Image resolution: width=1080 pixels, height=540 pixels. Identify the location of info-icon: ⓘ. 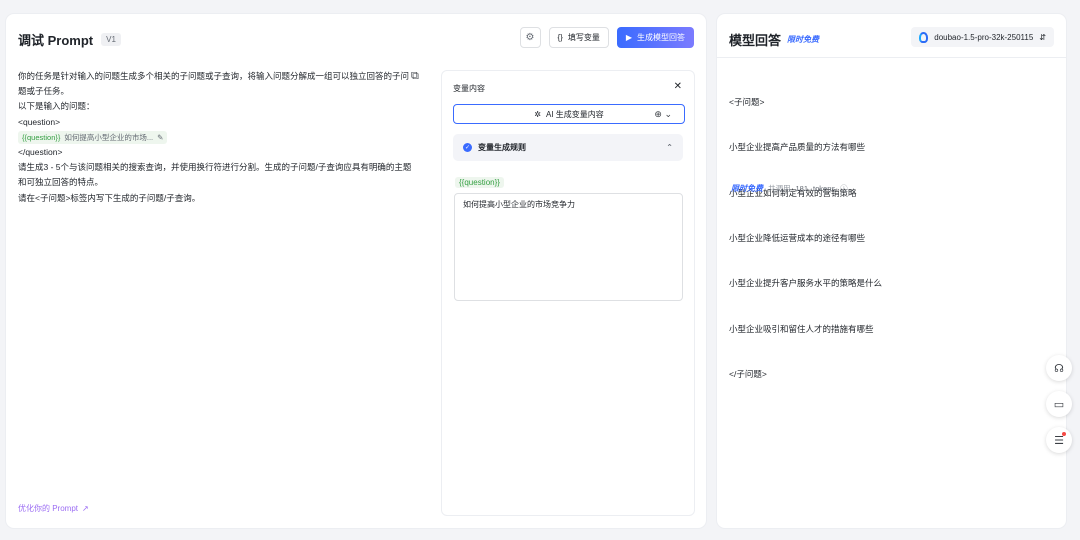
(844, 188).